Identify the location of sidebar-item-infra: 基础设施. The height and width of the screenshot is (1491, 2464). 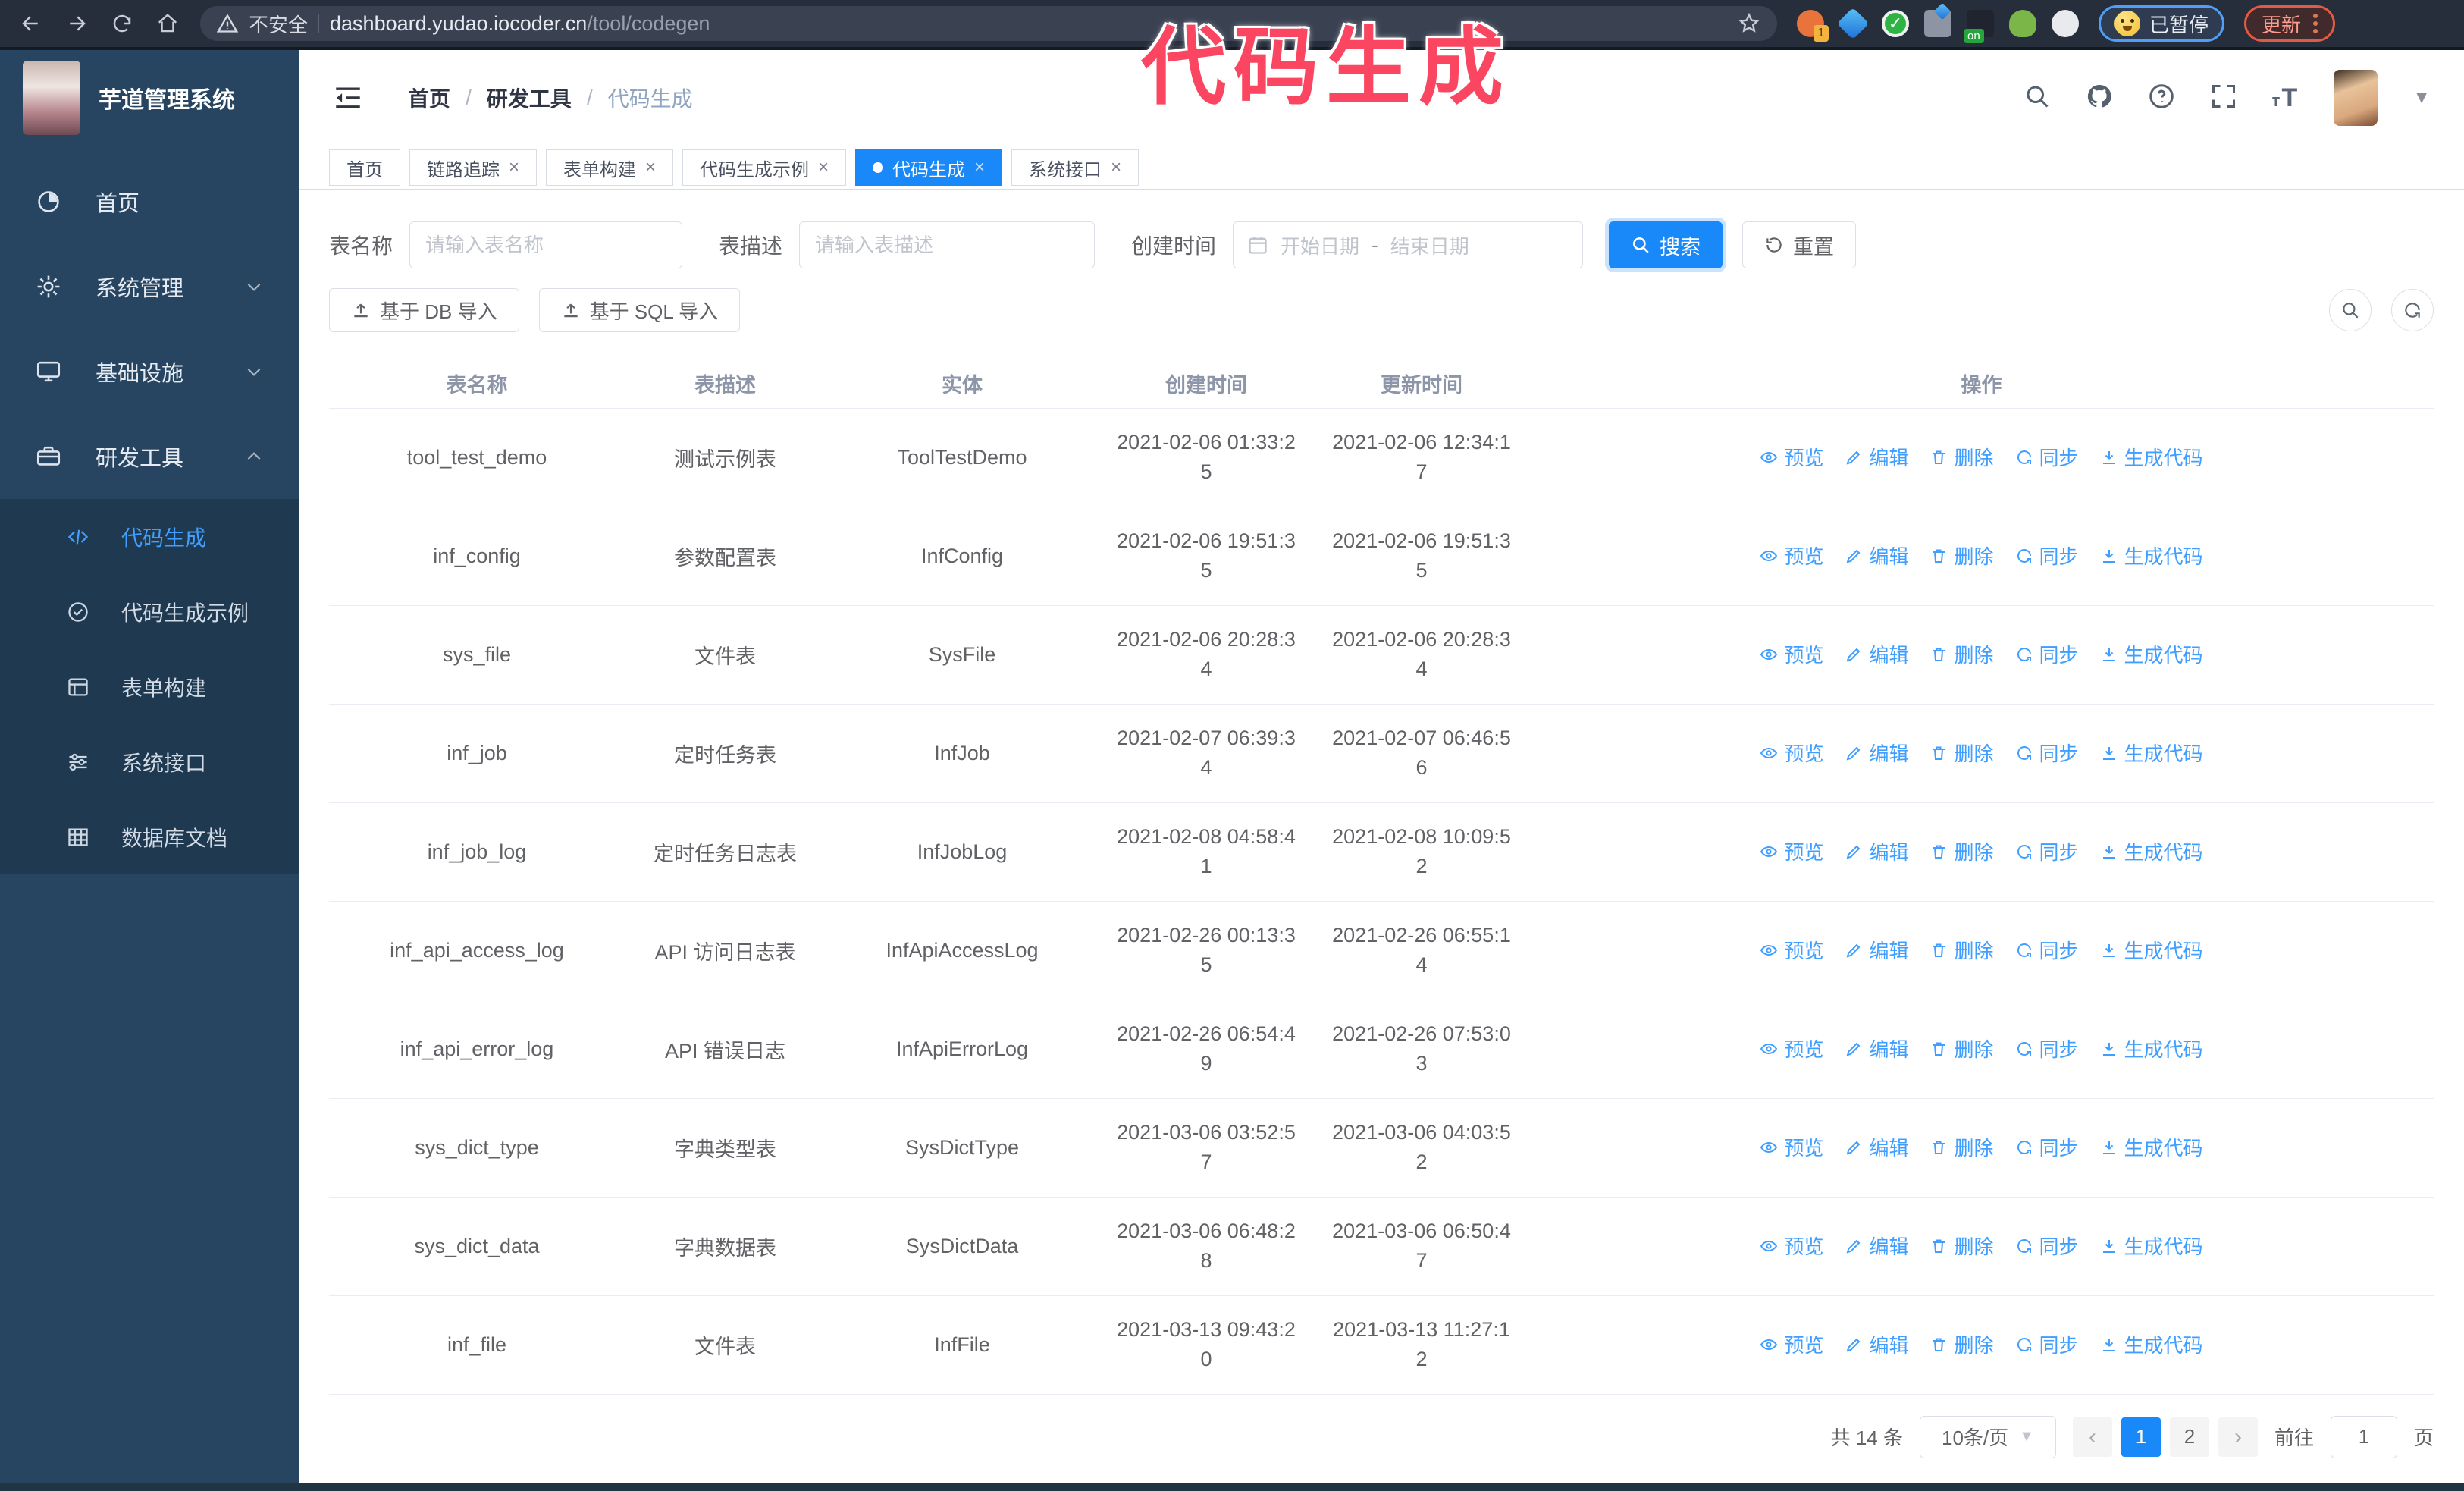
(150, 371).